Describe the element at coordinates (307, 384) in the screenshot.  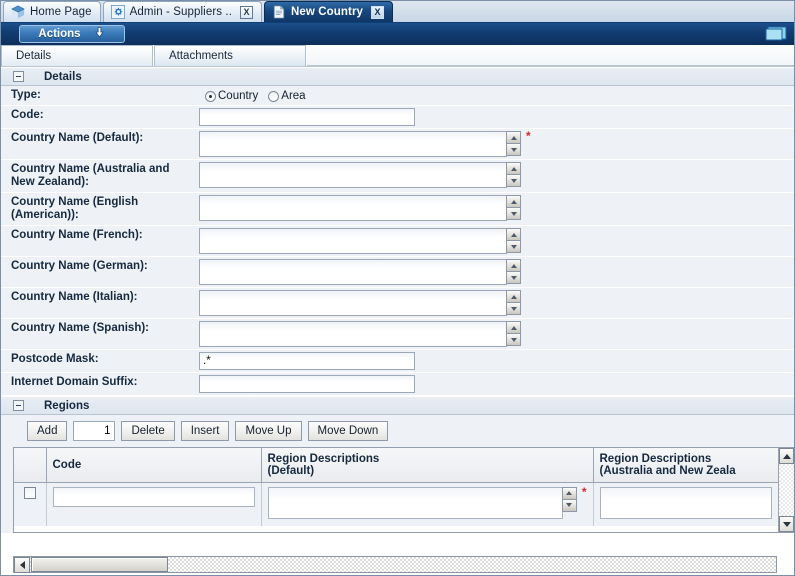
I see `internet-domain-suffix-input` at that location.